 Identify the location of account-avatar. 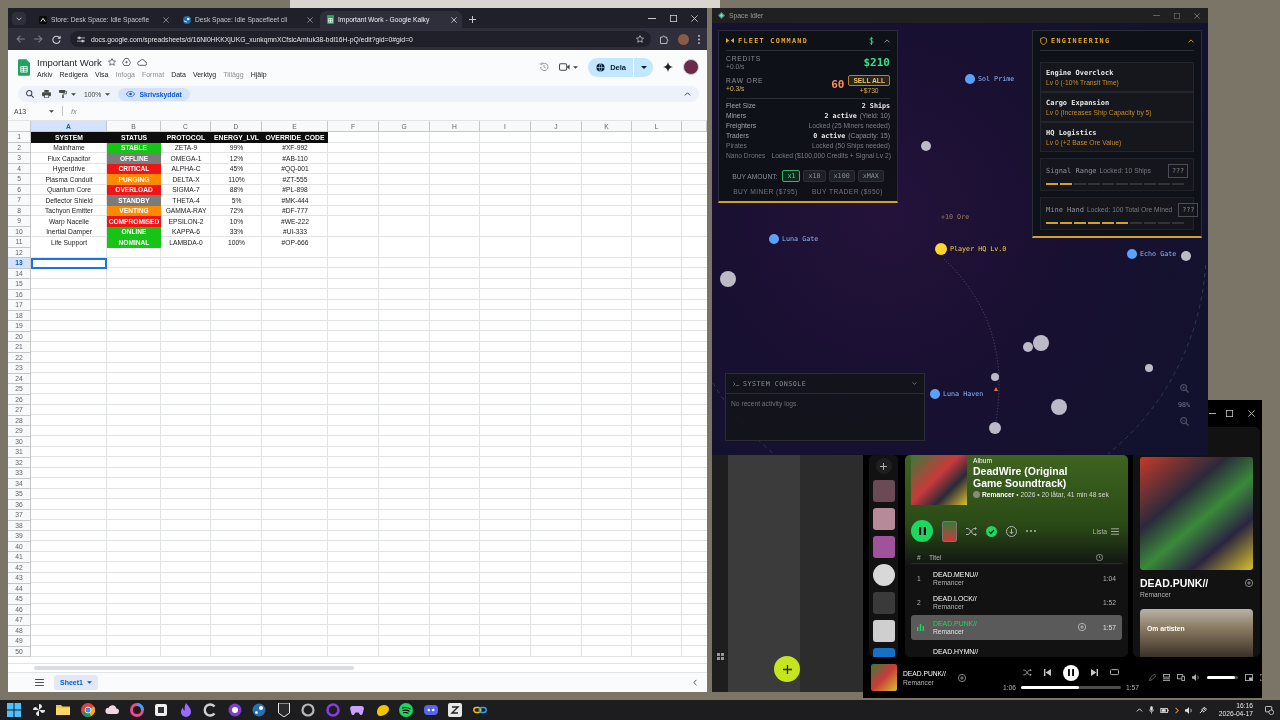
(691, 67).